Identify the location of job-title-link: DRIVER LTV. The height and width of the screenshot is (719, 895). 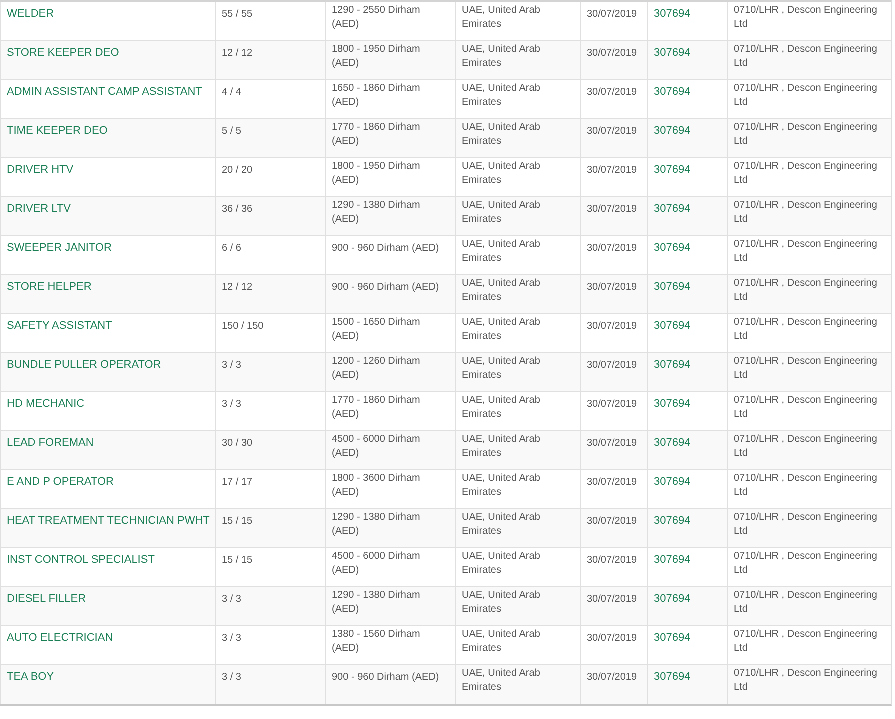
(39, 209).